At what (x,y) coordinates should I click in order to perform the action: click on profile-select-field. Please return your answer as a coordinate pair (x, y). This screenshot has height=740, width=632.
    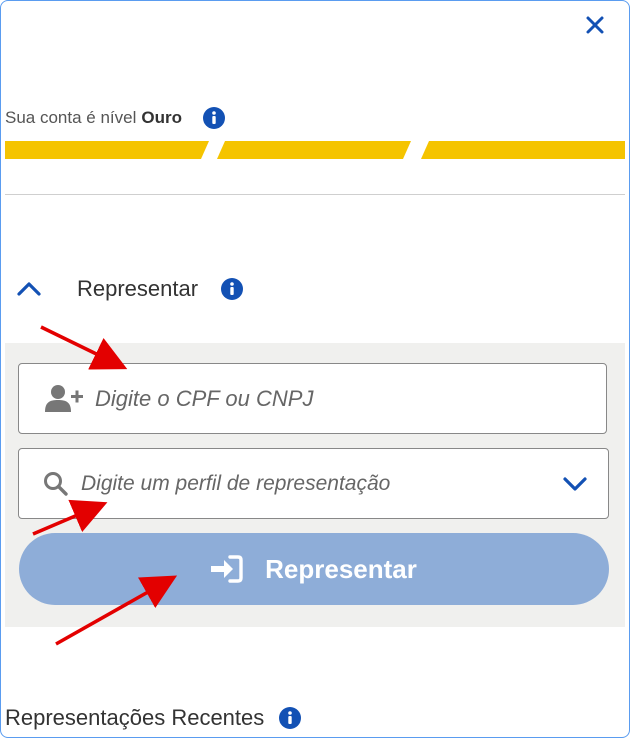
    Looking at the image, I should click on (313, 483).